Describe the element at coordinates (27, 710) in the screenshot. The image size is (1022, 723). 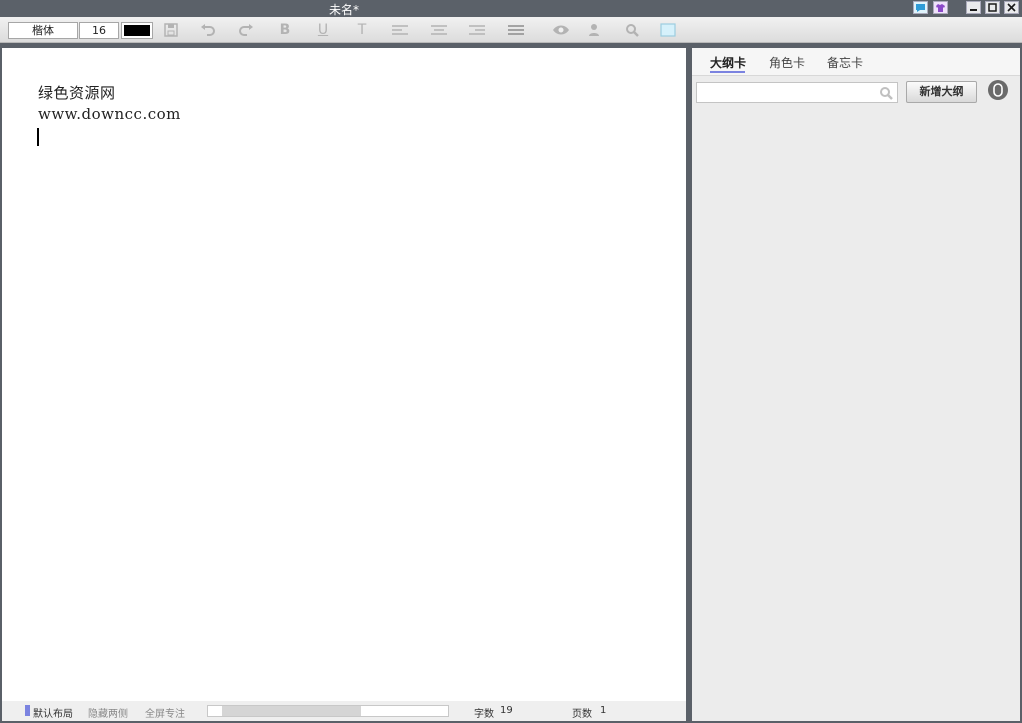
I see `active-layout-indicator` at that location.